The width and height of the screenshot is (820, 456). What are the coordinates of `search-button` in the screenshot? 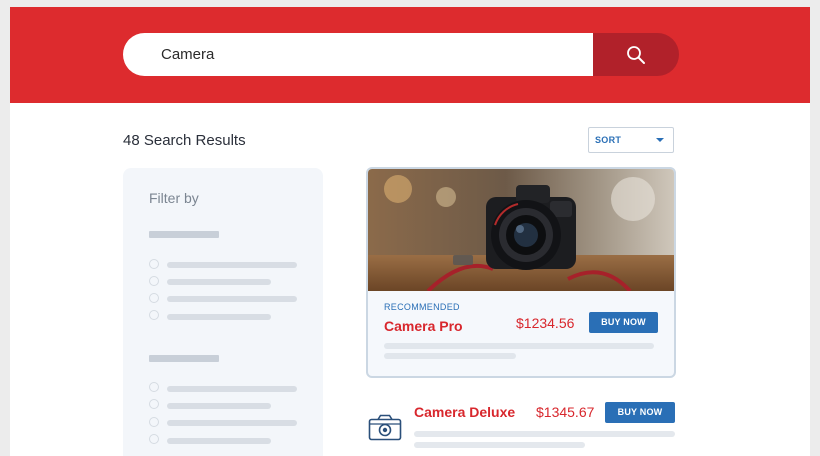 It's located at (636, 54).